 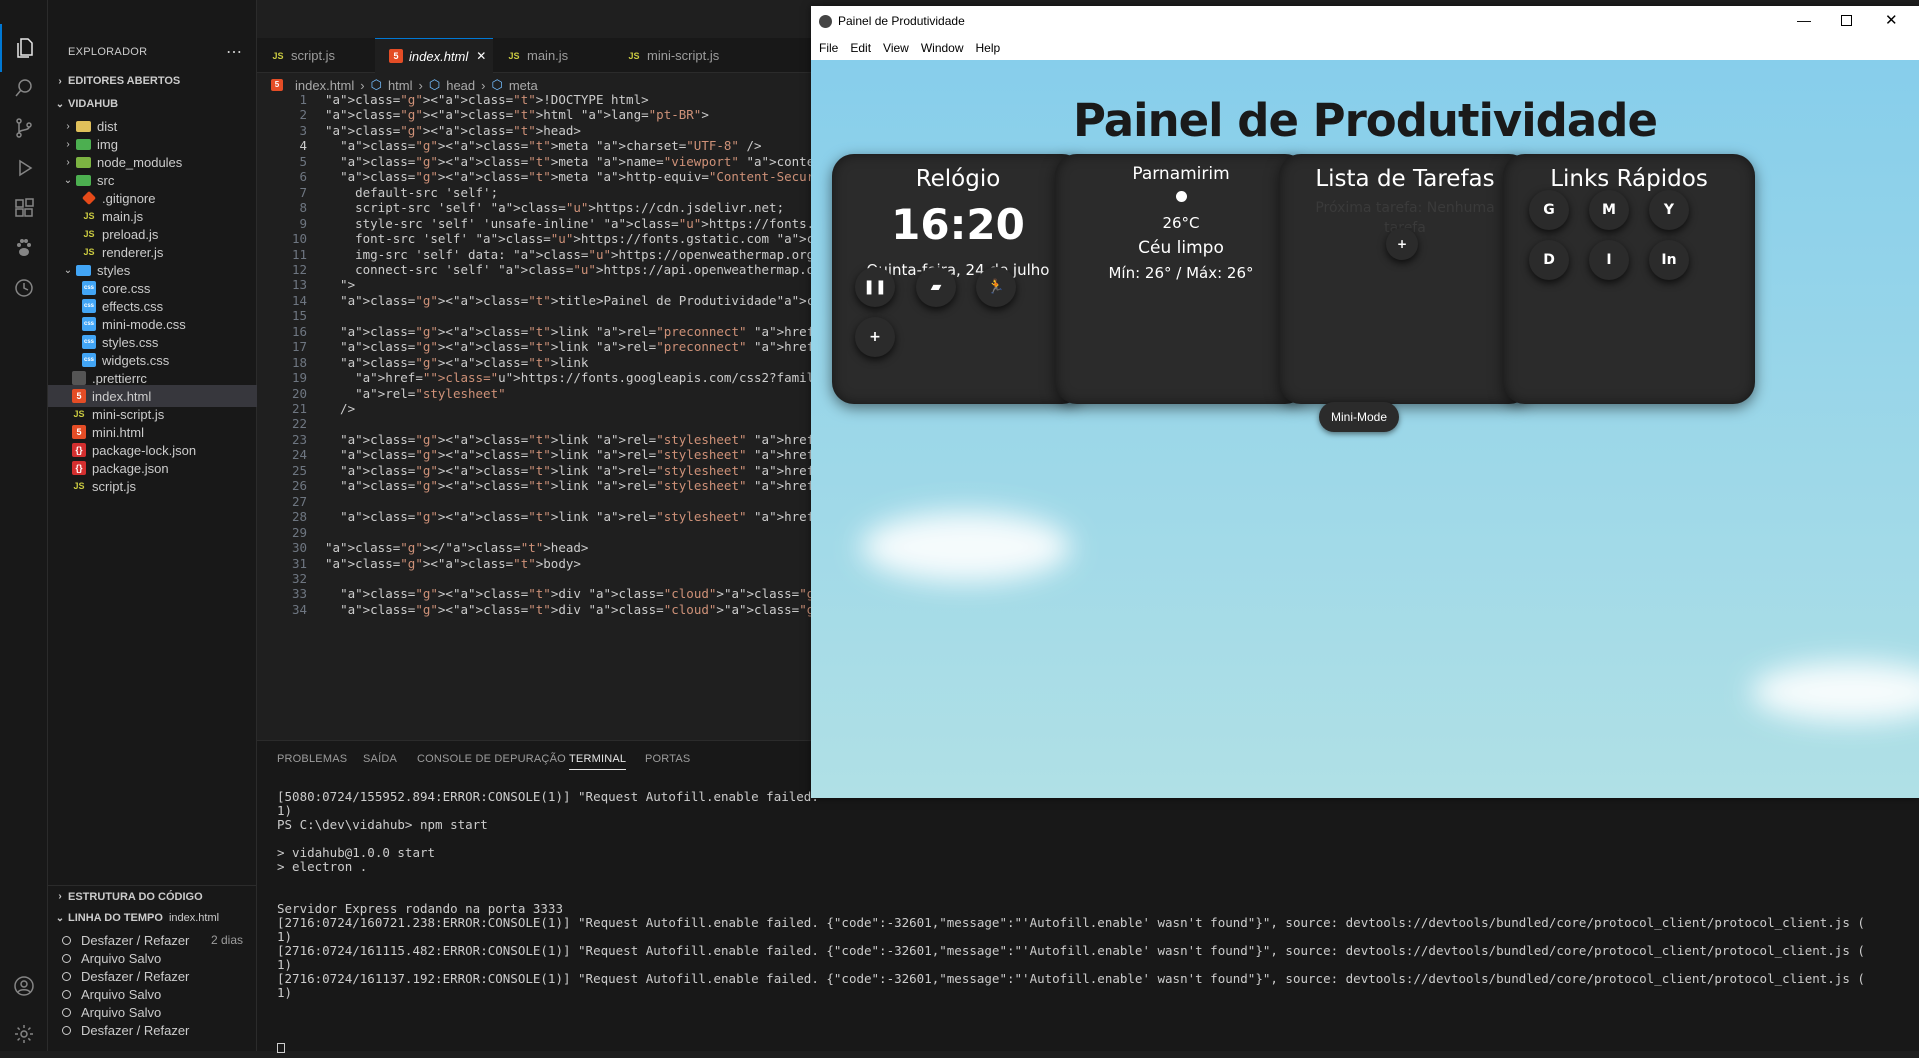 I want to click on line-number: 20, so click(x=299, y=393).